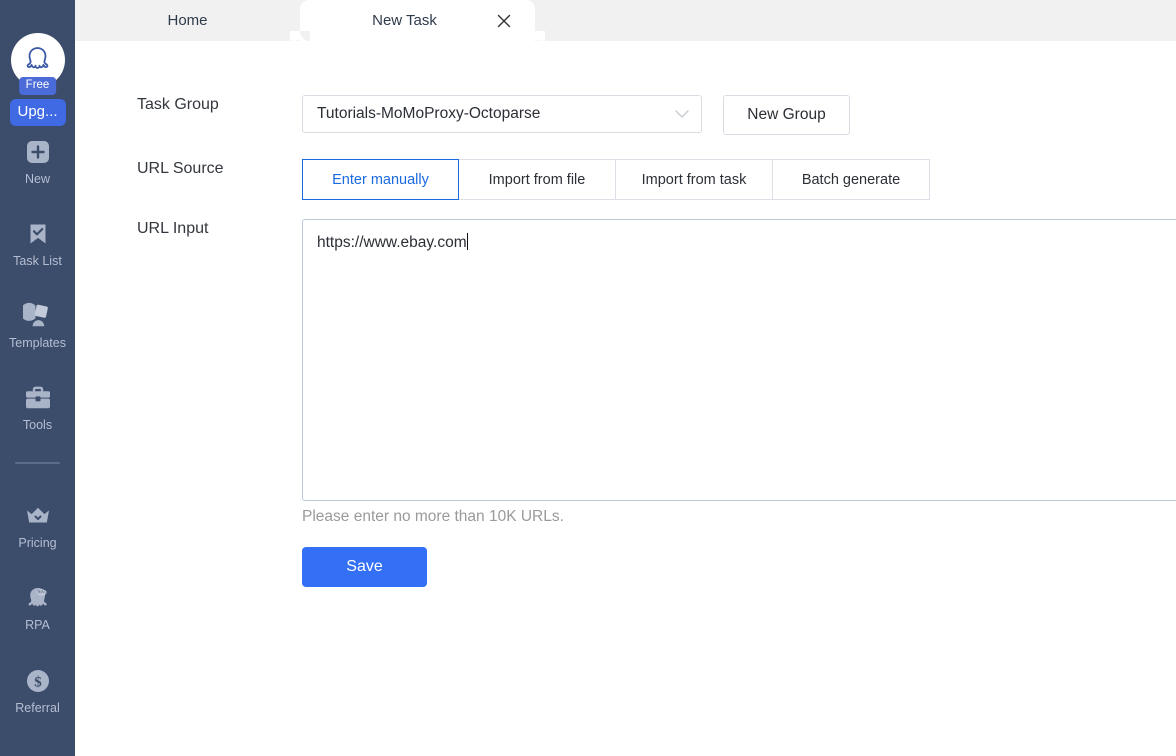 This screenshot has width=1176, height=756. Describe the element at coordinates (37, 152) in the screenshot. I see `plus-square-icon` at that location.